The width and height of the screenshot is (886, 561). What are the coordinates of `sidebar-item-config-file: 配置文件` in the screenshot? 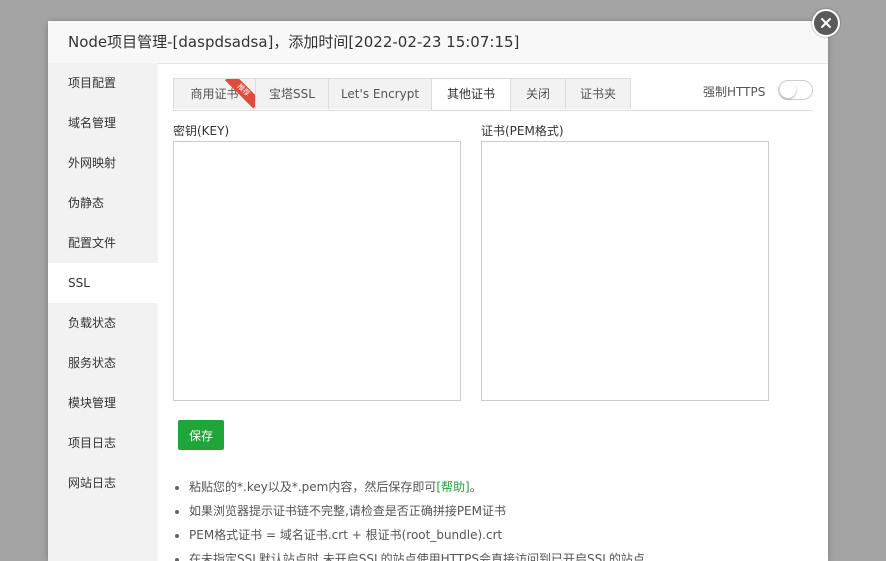 It's located at (103, 243).